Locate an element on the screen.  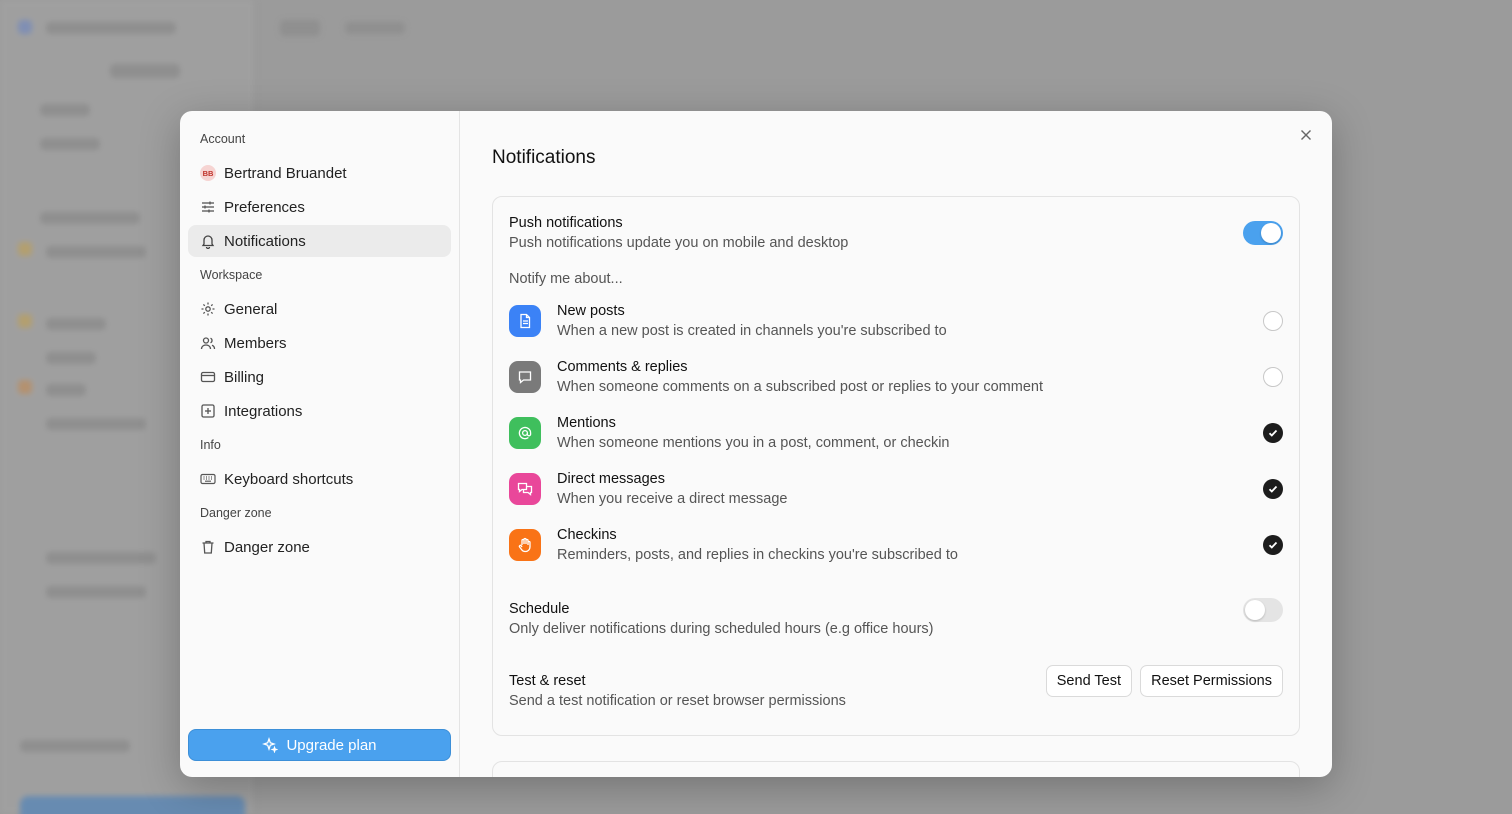
close-icon is located at coordinates (1306, 135).